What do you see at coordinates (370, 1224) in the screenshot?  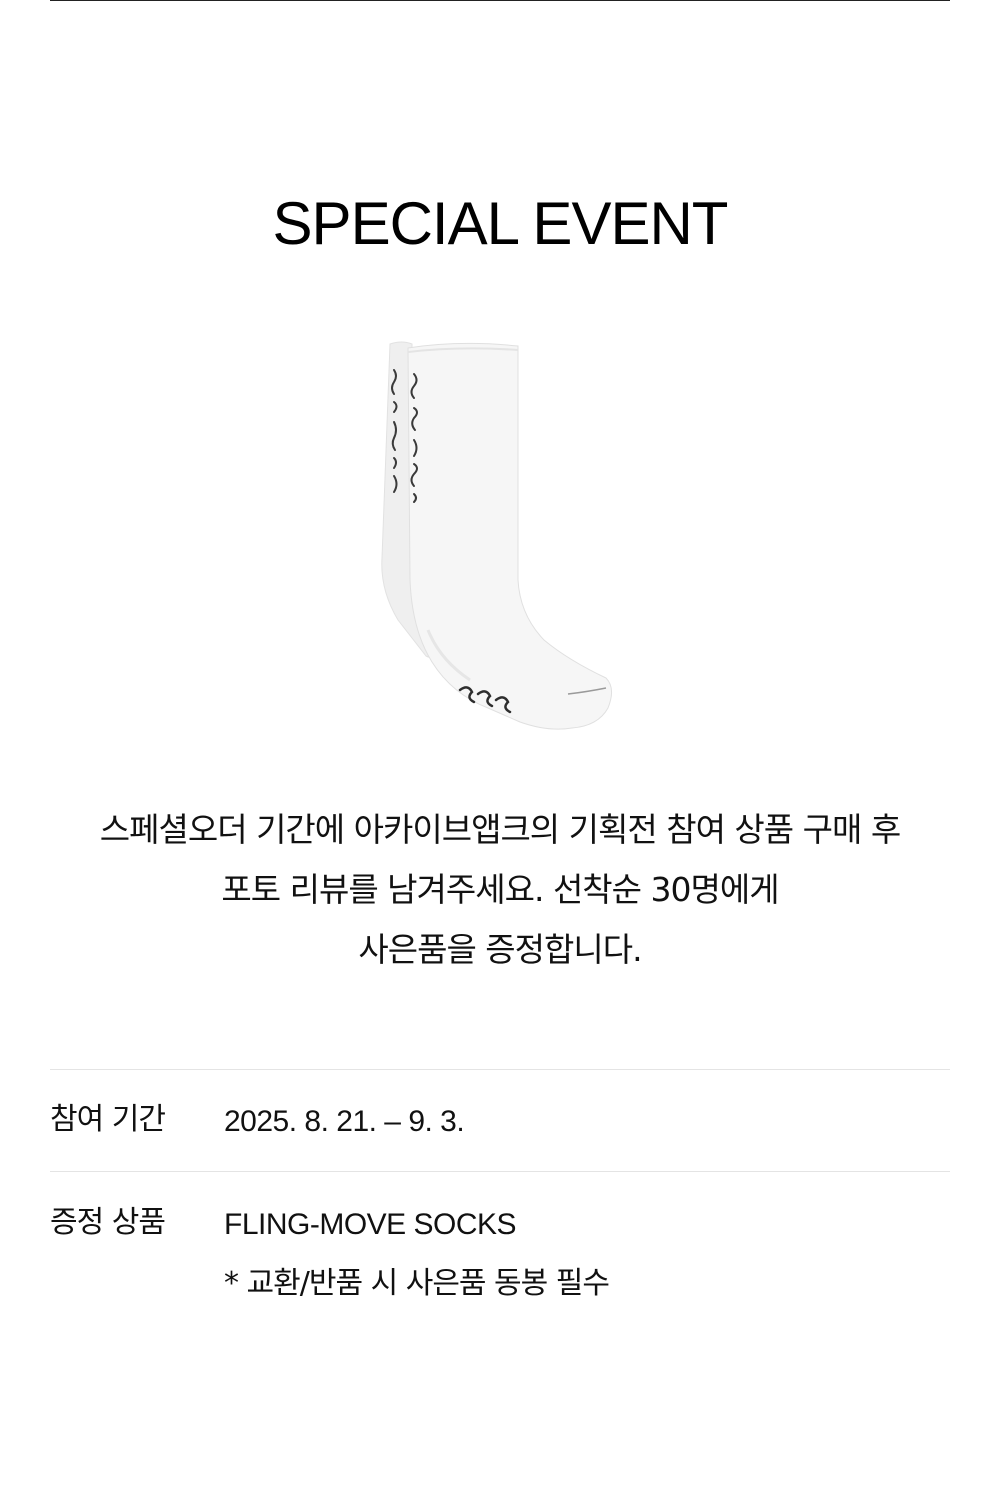 I see `gift-value: FLING-MOVE SOCKS` at bounding box center [370, 1224].